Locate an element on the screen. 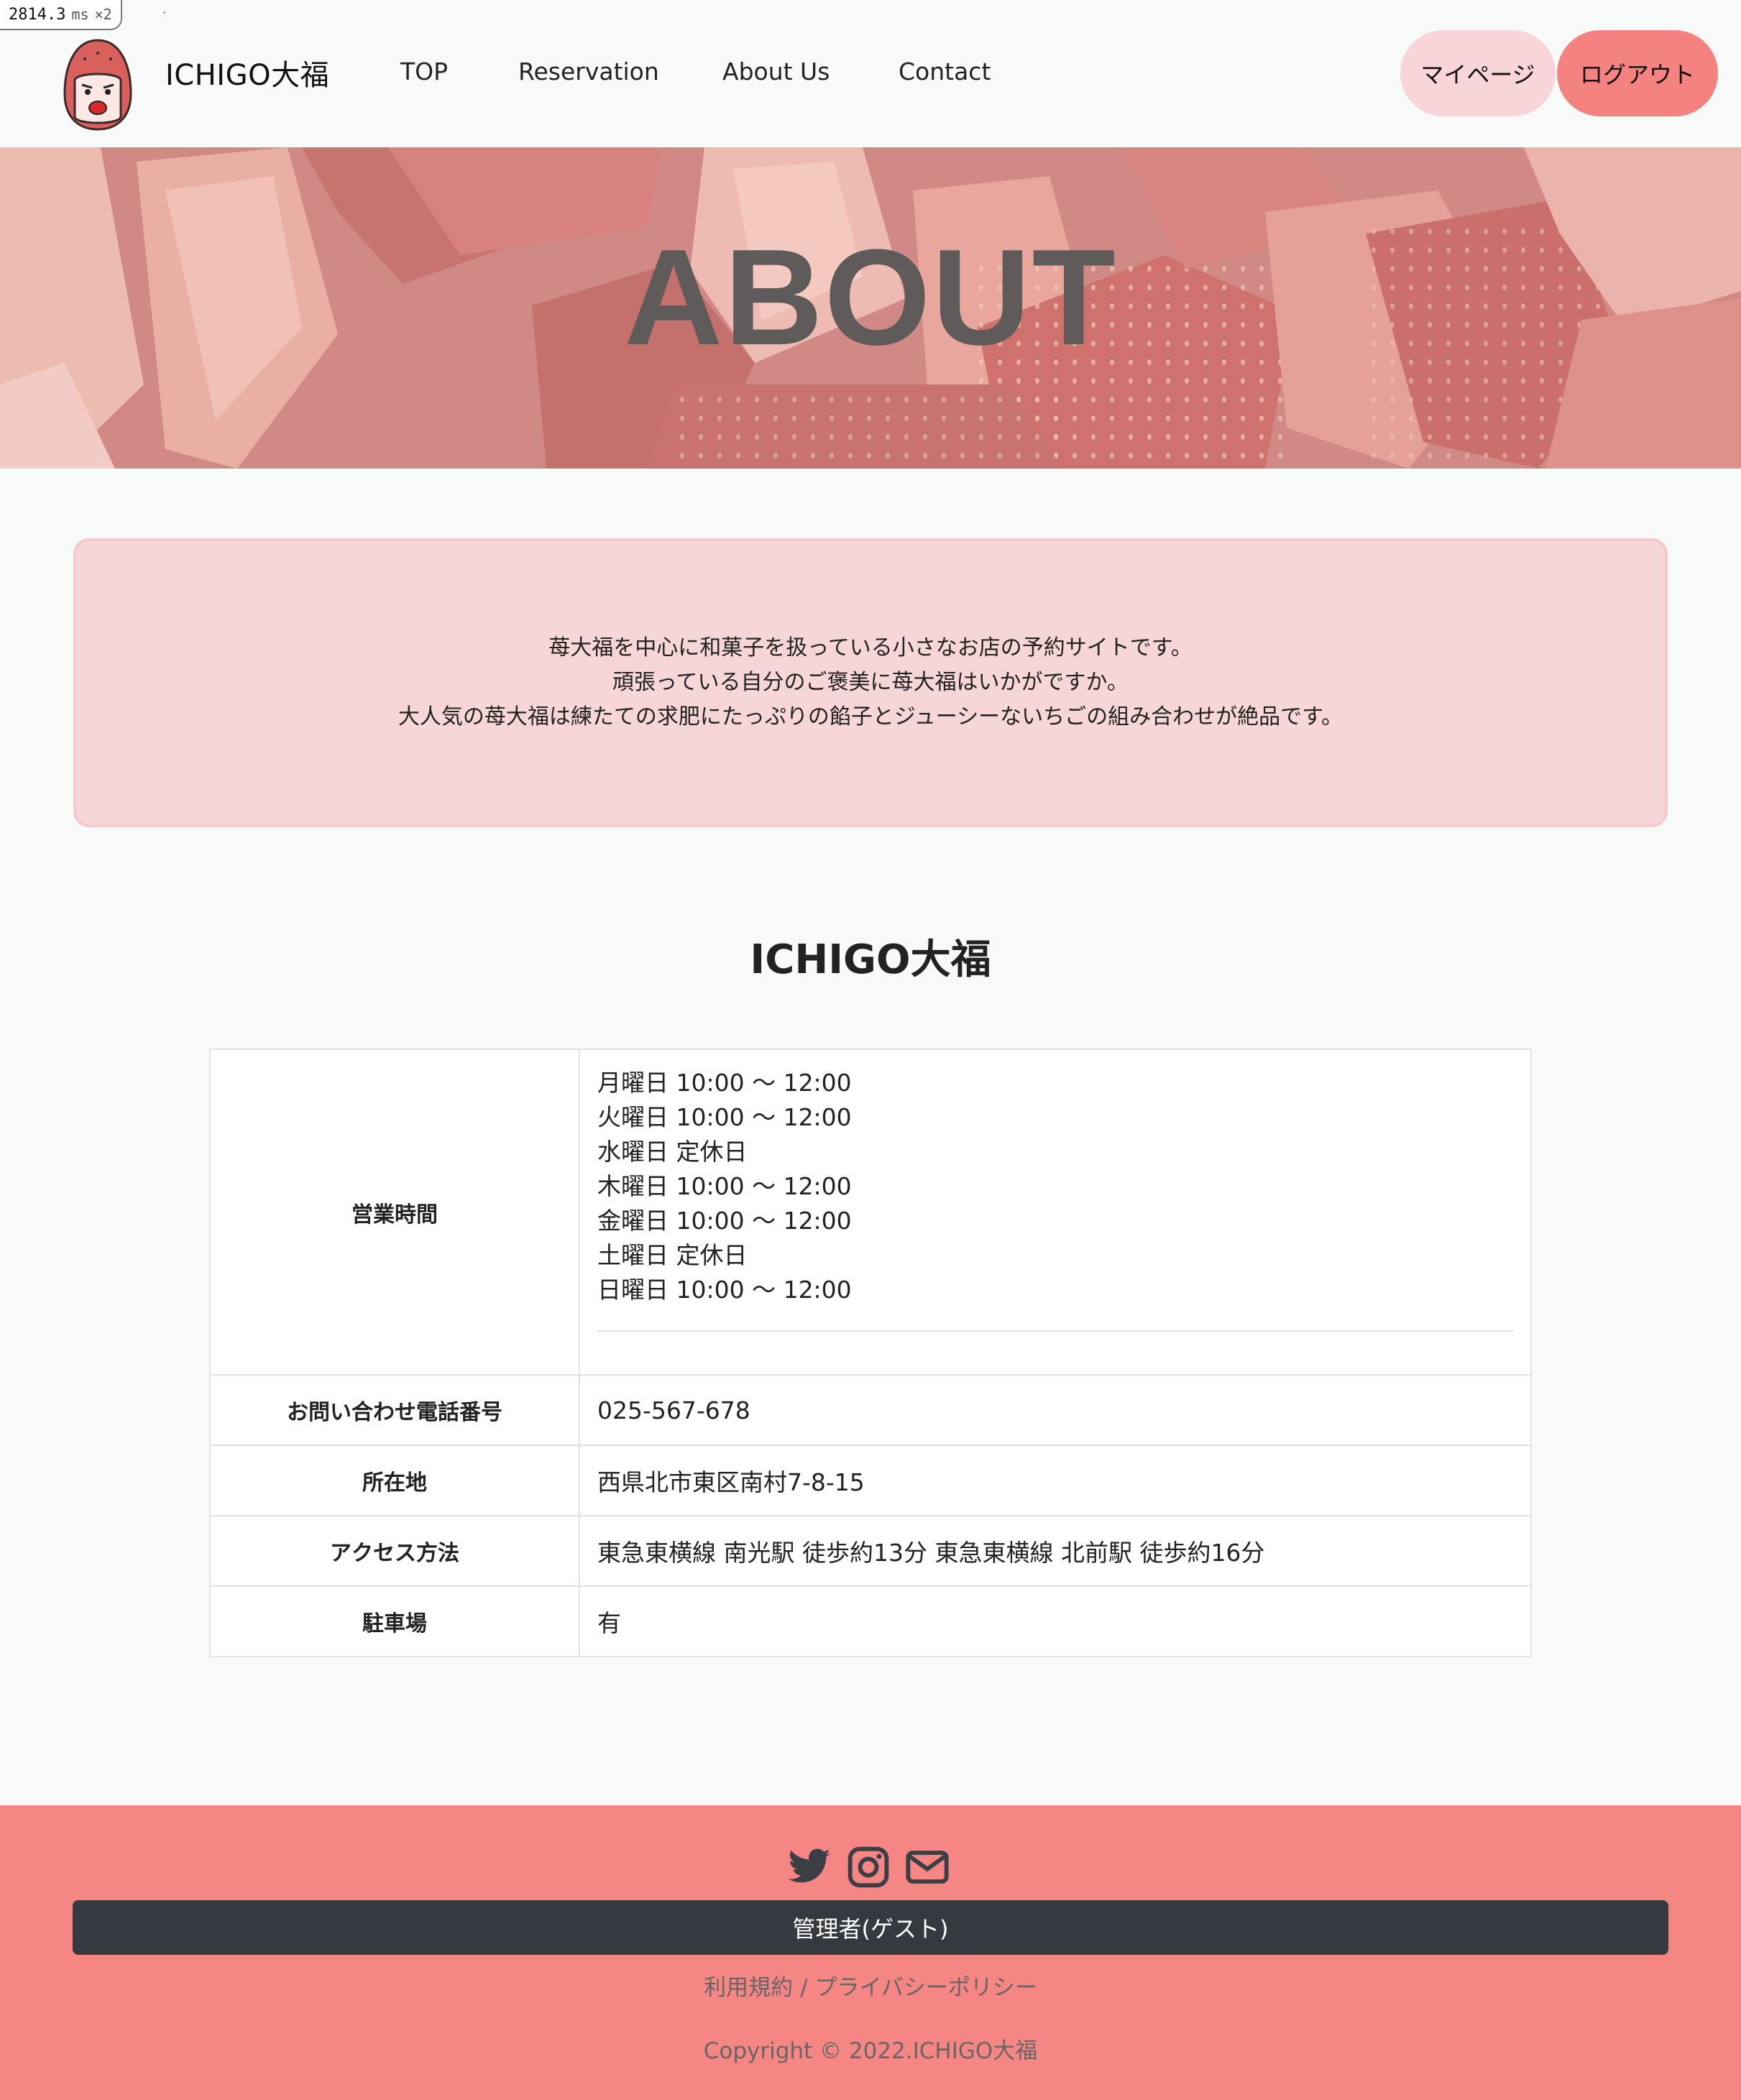 This screenshot has height=2100, width=1741. hours-thursday: 木曜日 10:00 〜 12:00 is located at coordinates (724, 1186).